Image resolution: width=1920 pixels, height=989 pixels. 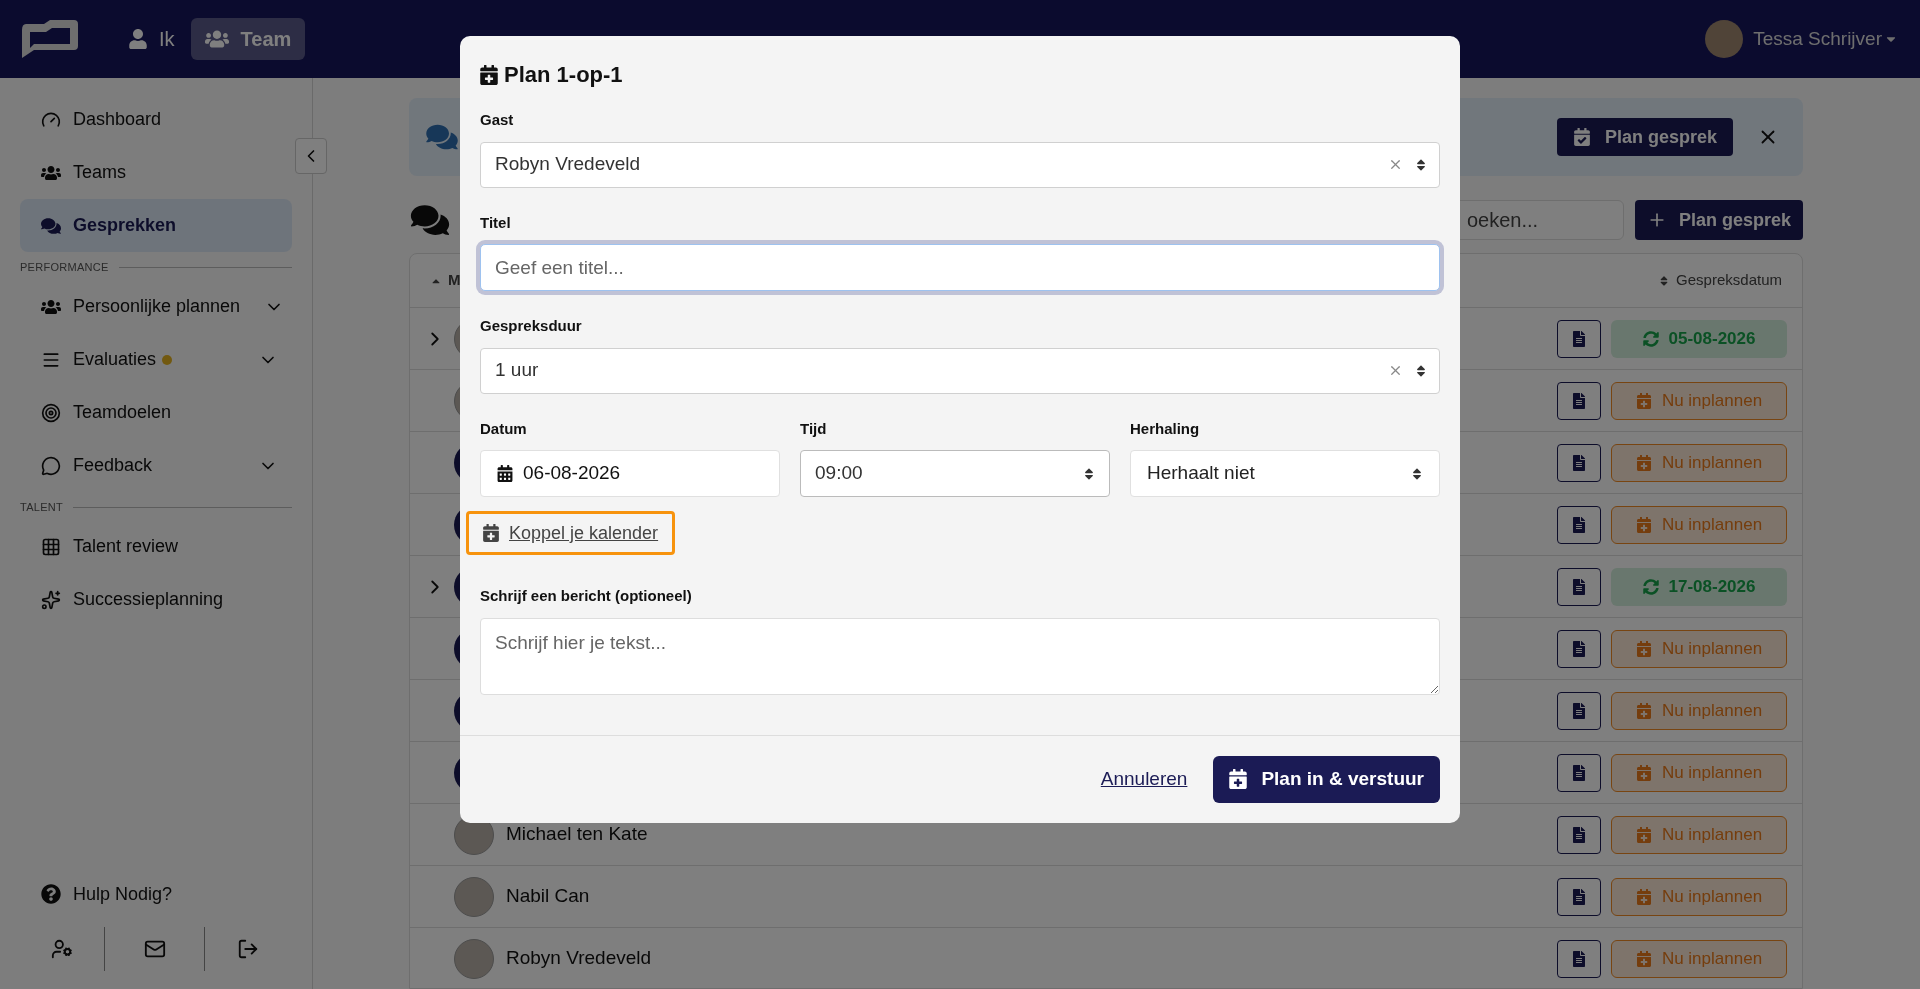 What do you see at coordinates (586, 596) in the screenshot?
I see `field-label: Schrijf een bericht (optioneel)` at bounding box center [586, 596].